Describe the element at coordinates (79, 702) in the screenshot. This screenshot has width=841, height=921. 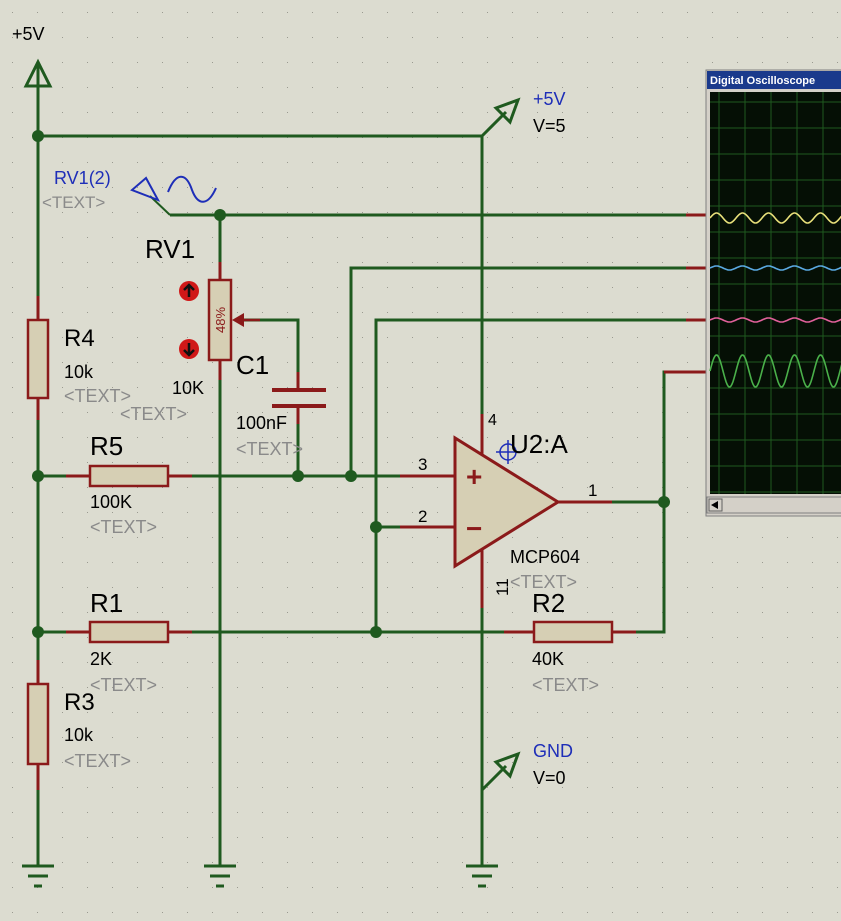
I see `r3-ref: R3` at that location.